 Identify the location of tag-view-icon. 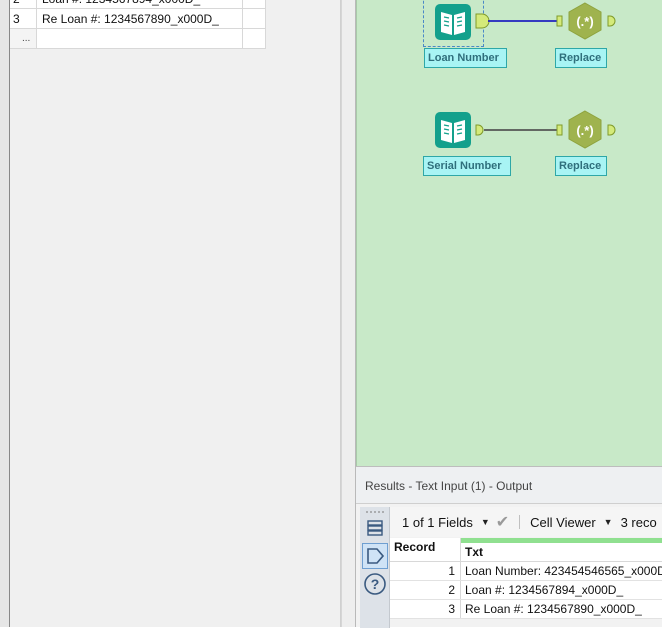
(375, 556).